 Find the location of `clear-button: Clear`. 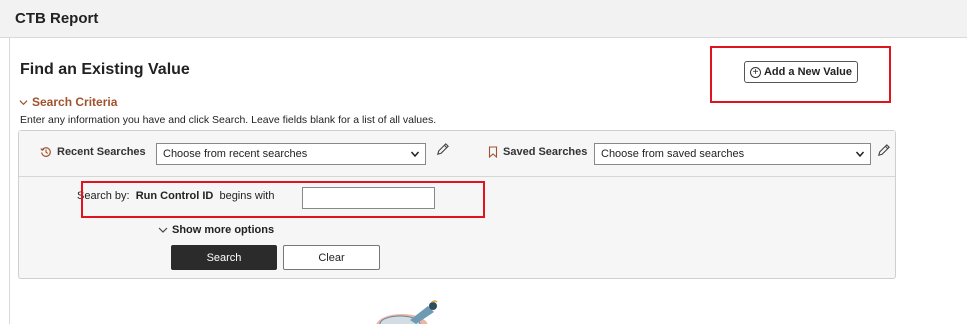

clear-button: Clear is located at coordinates (331, 257).